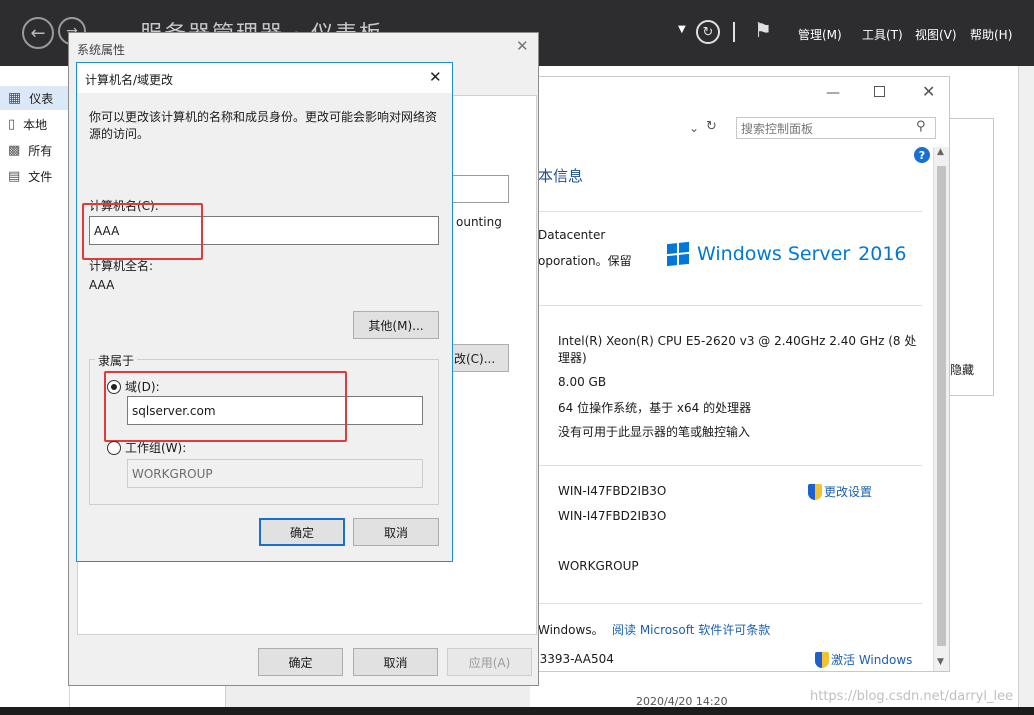 This screenshot has width=1034, height=715. What do you see at coordinates (38, 33) in the screenshot?
I see `back-icon: ←` at bounding box center [38, 33].